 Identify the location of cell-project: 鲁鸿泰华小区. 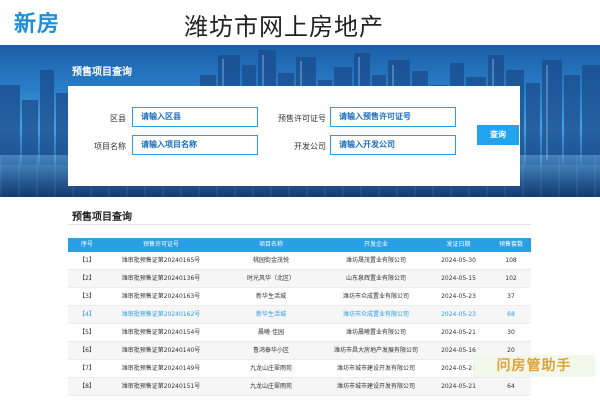
(271, 350).